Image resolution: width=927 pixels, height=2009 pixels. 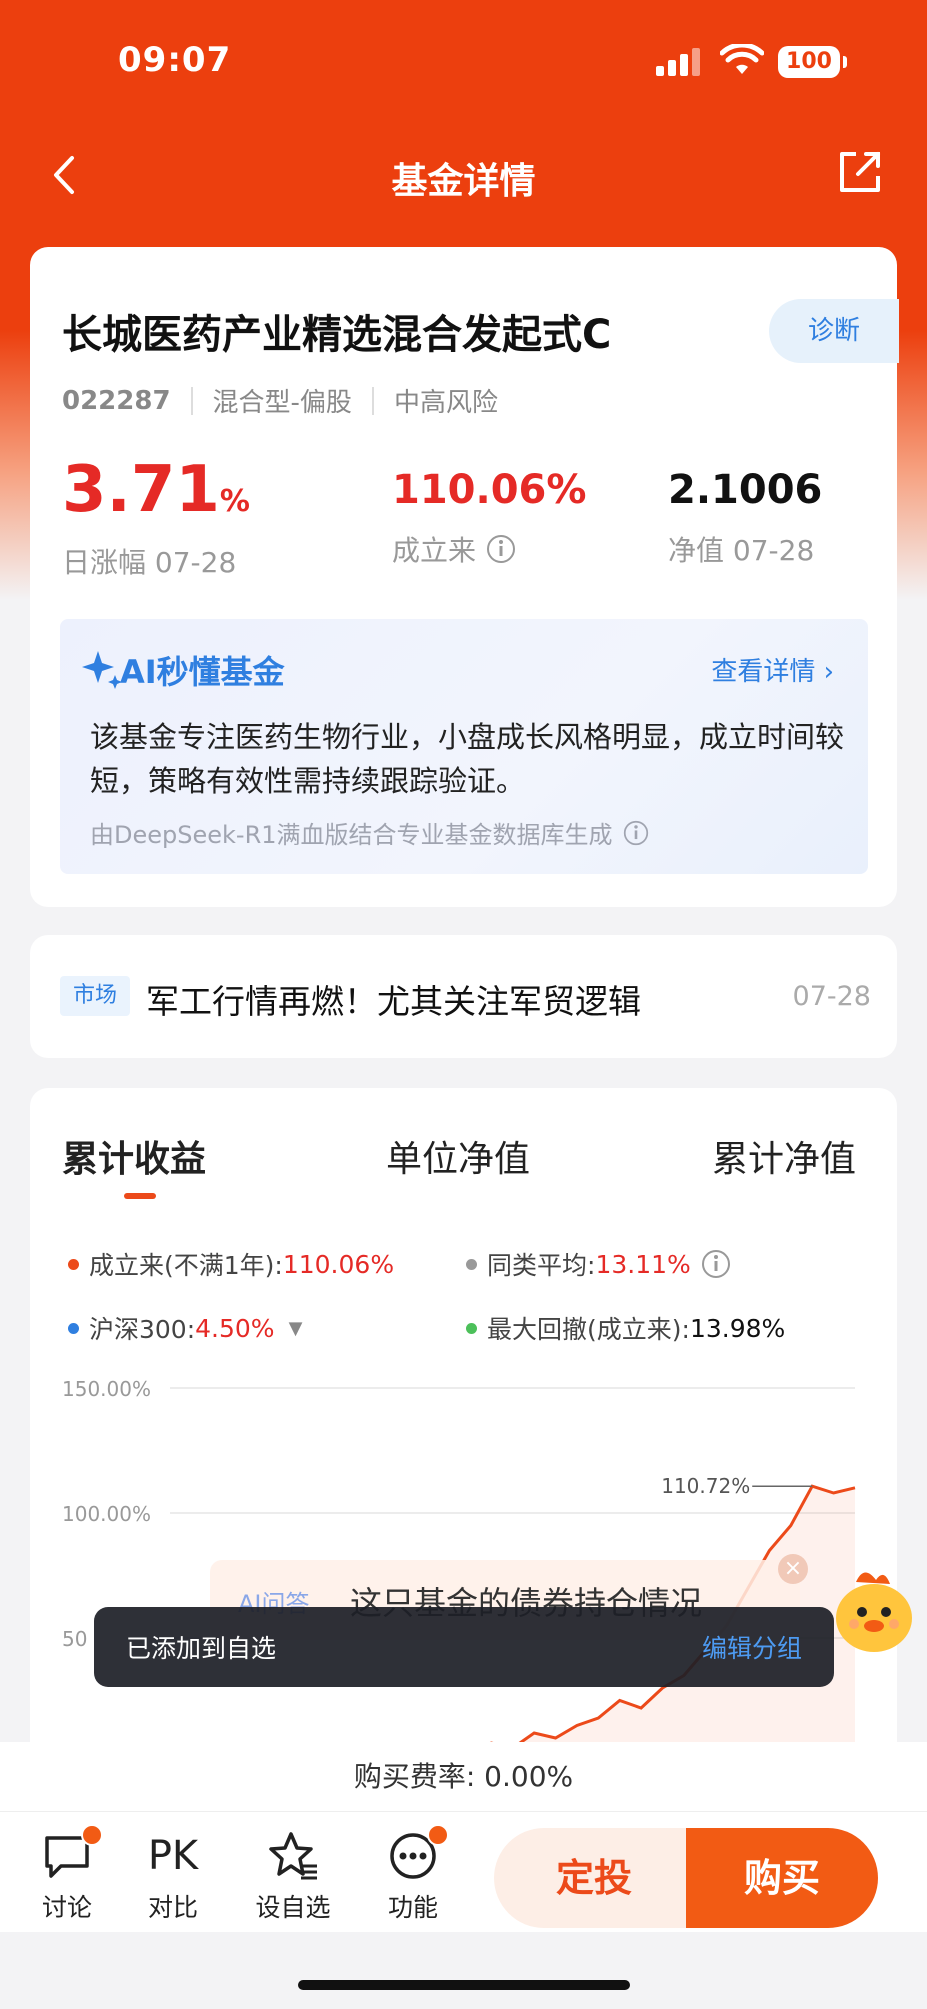 I want to click on fund-meta: 022287 混合型-偏股 中高风险, so click(x=280, y=400).